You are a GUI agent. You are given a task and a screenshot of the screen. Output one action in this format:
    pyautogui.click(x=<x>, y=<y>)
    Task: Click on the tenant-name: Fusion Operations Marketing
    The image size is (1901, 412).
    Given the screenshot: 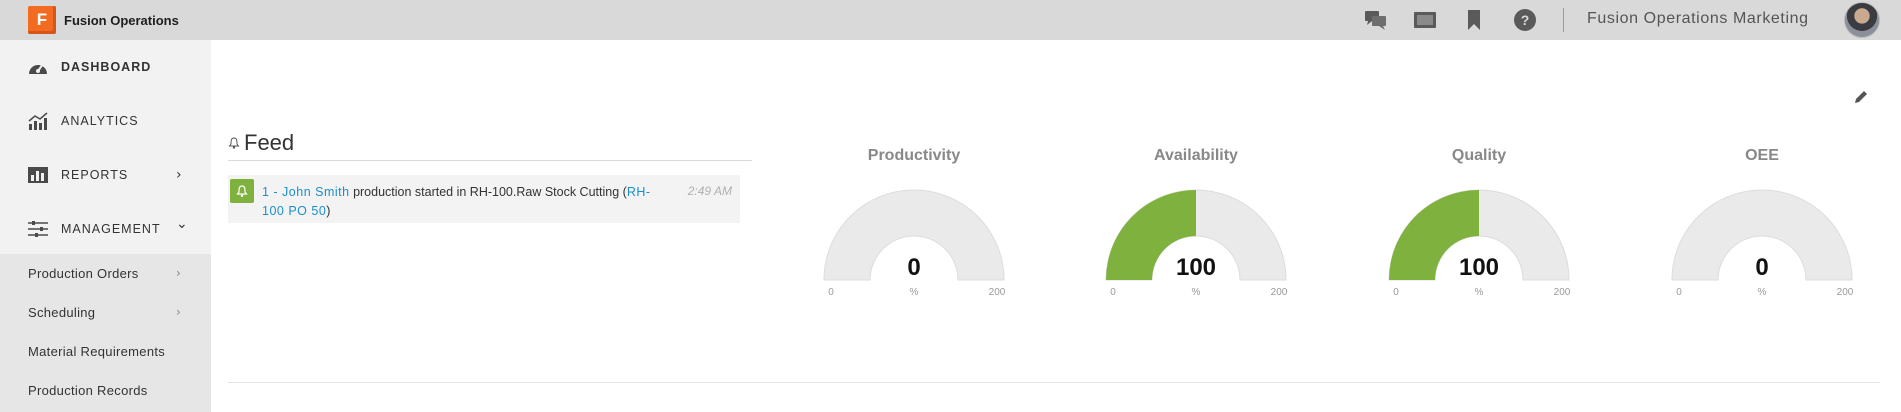 What is the action you would take?
    pyautogui.click(x=1698, y=19)
    